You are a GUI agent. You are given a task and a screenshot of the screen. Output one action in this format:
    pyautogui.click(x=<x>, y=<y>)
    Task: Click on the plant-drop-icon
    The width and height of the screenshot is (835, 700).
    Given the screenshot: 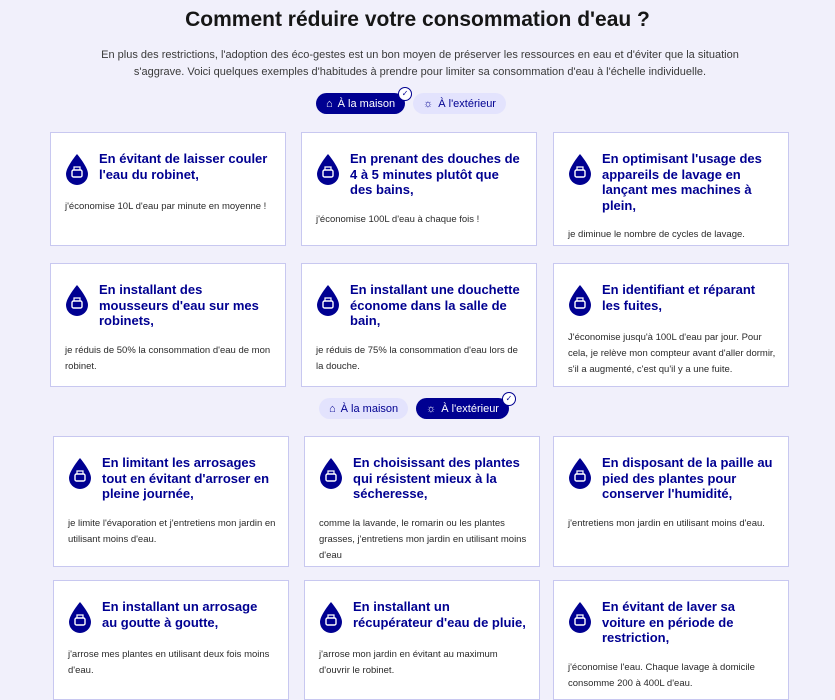 What is the action you would take?
    pyautogui.click(x=331, y=473)
    